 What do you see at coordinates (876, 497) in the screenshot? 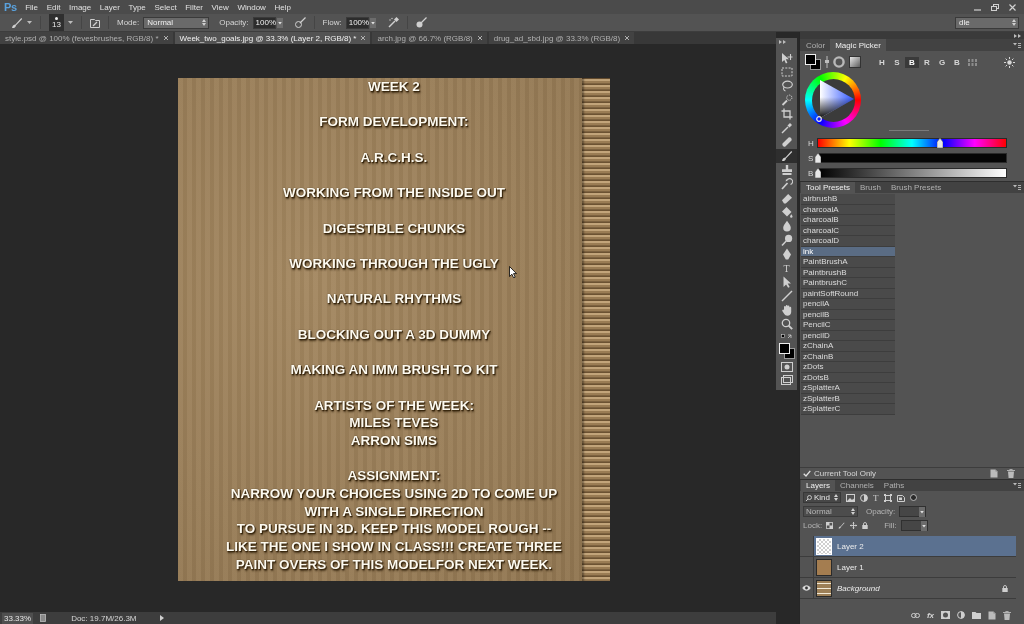
I see `type-filter-button: T` at bounding box center [876, 497].